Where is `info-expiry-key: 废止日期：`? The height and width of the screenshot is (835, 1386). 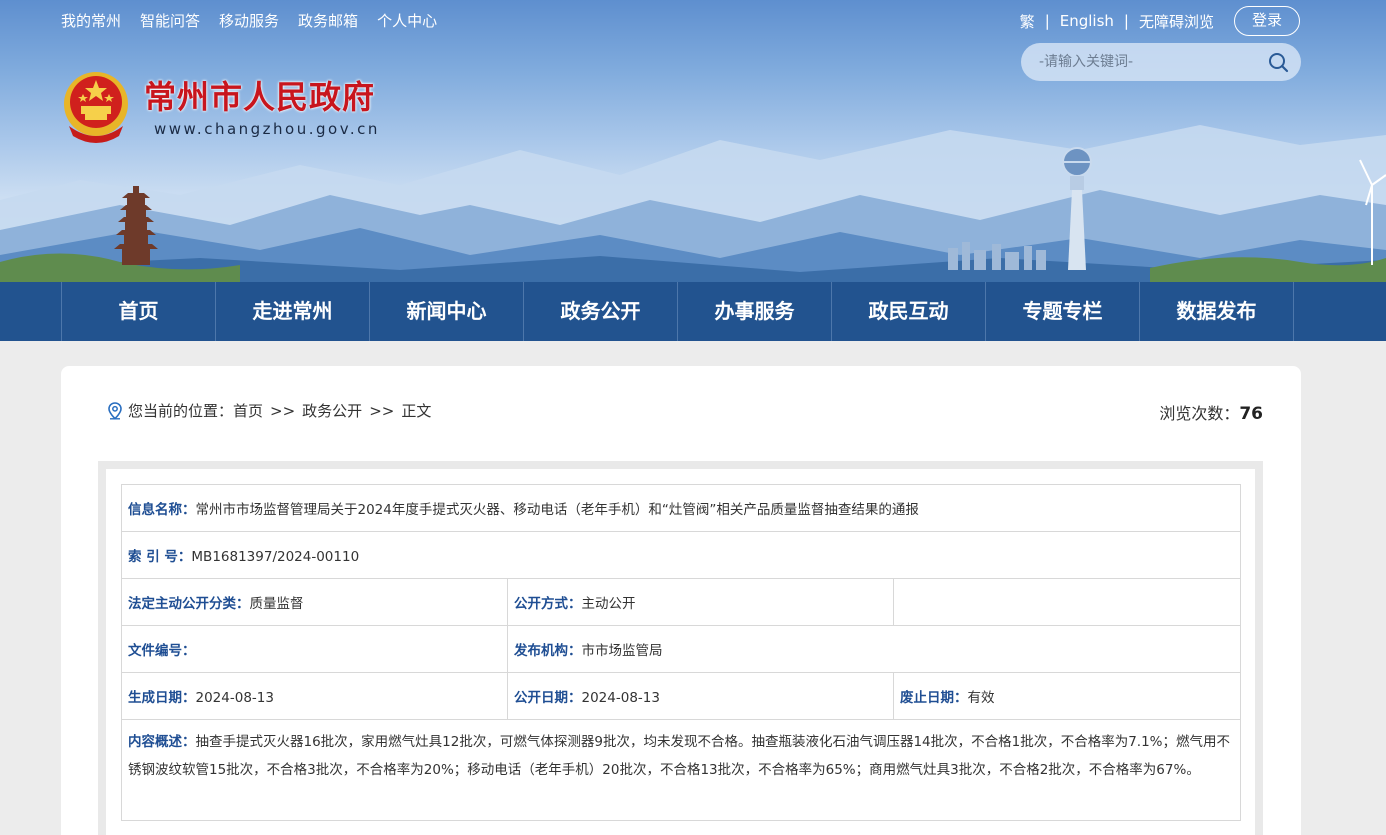
info-expiry-key: 废止日期： is located at coordinates (934, 698).